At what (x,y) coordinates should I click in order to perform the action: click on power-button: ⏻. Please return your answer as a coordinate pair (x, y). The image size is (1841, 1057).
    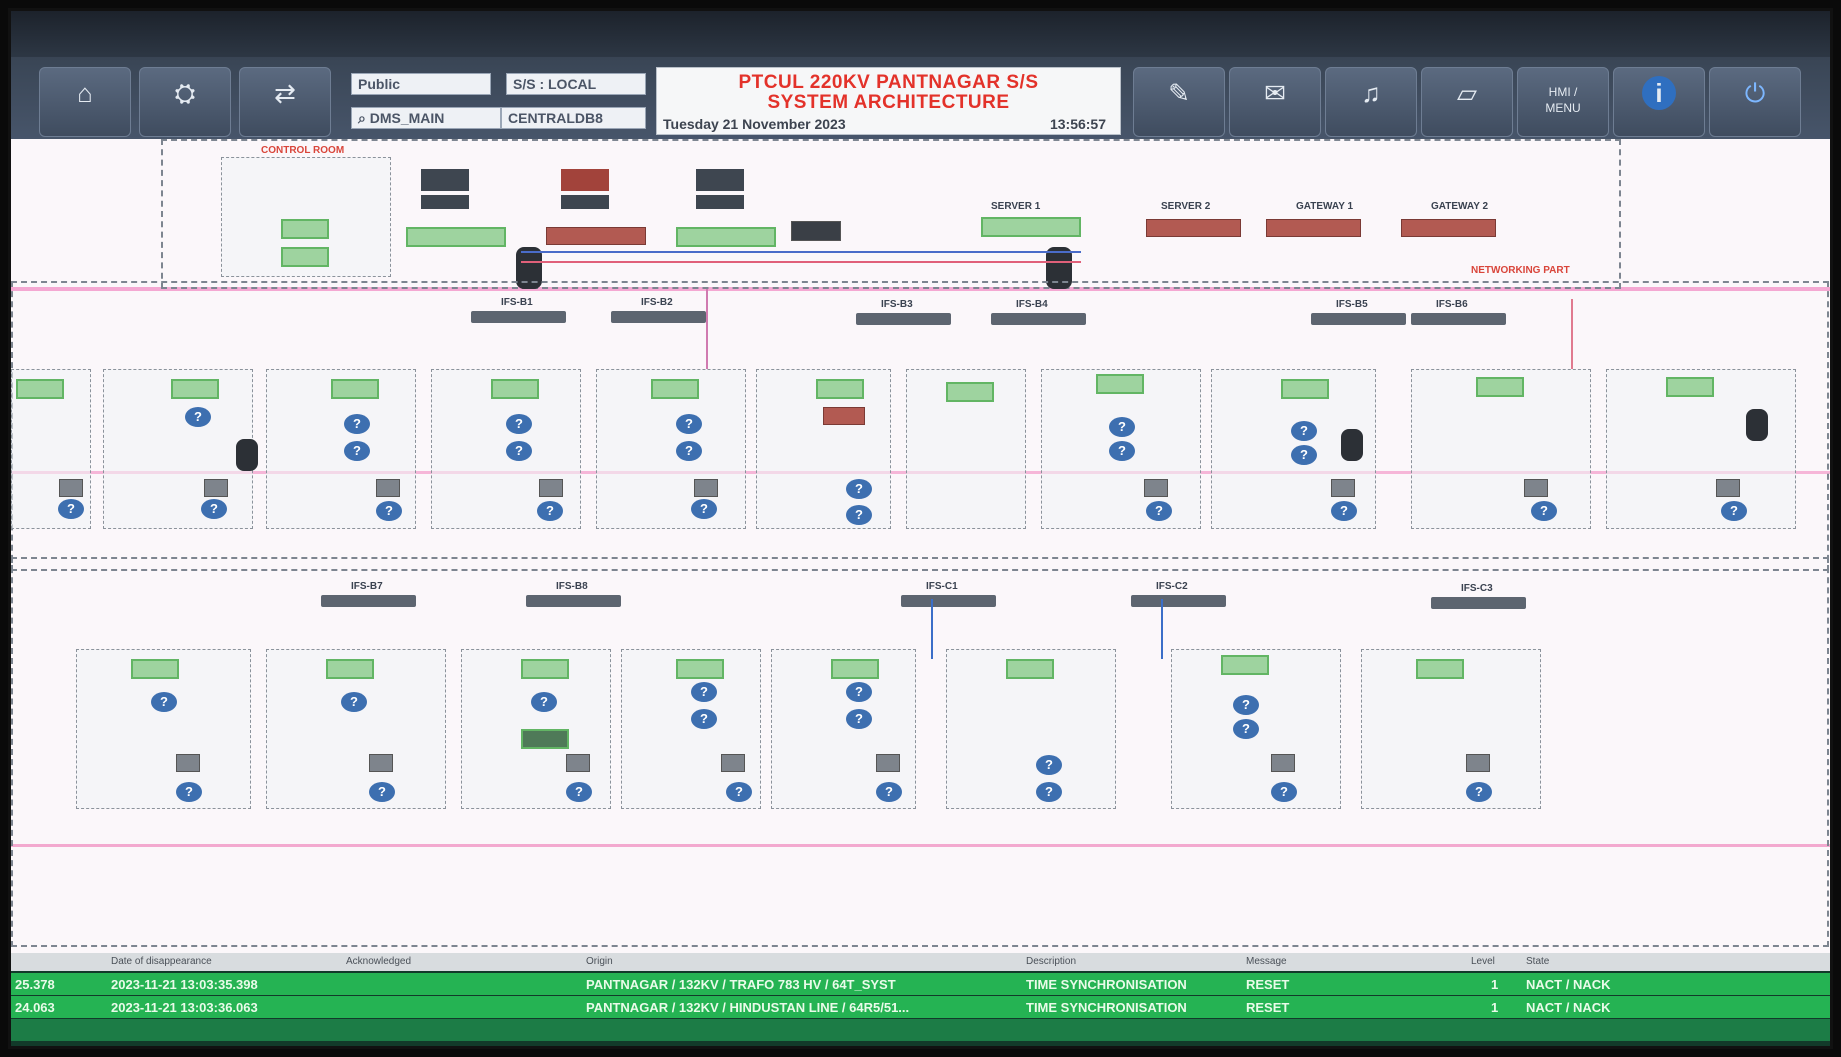
    Looking at the image, I should click on (1755, 102).